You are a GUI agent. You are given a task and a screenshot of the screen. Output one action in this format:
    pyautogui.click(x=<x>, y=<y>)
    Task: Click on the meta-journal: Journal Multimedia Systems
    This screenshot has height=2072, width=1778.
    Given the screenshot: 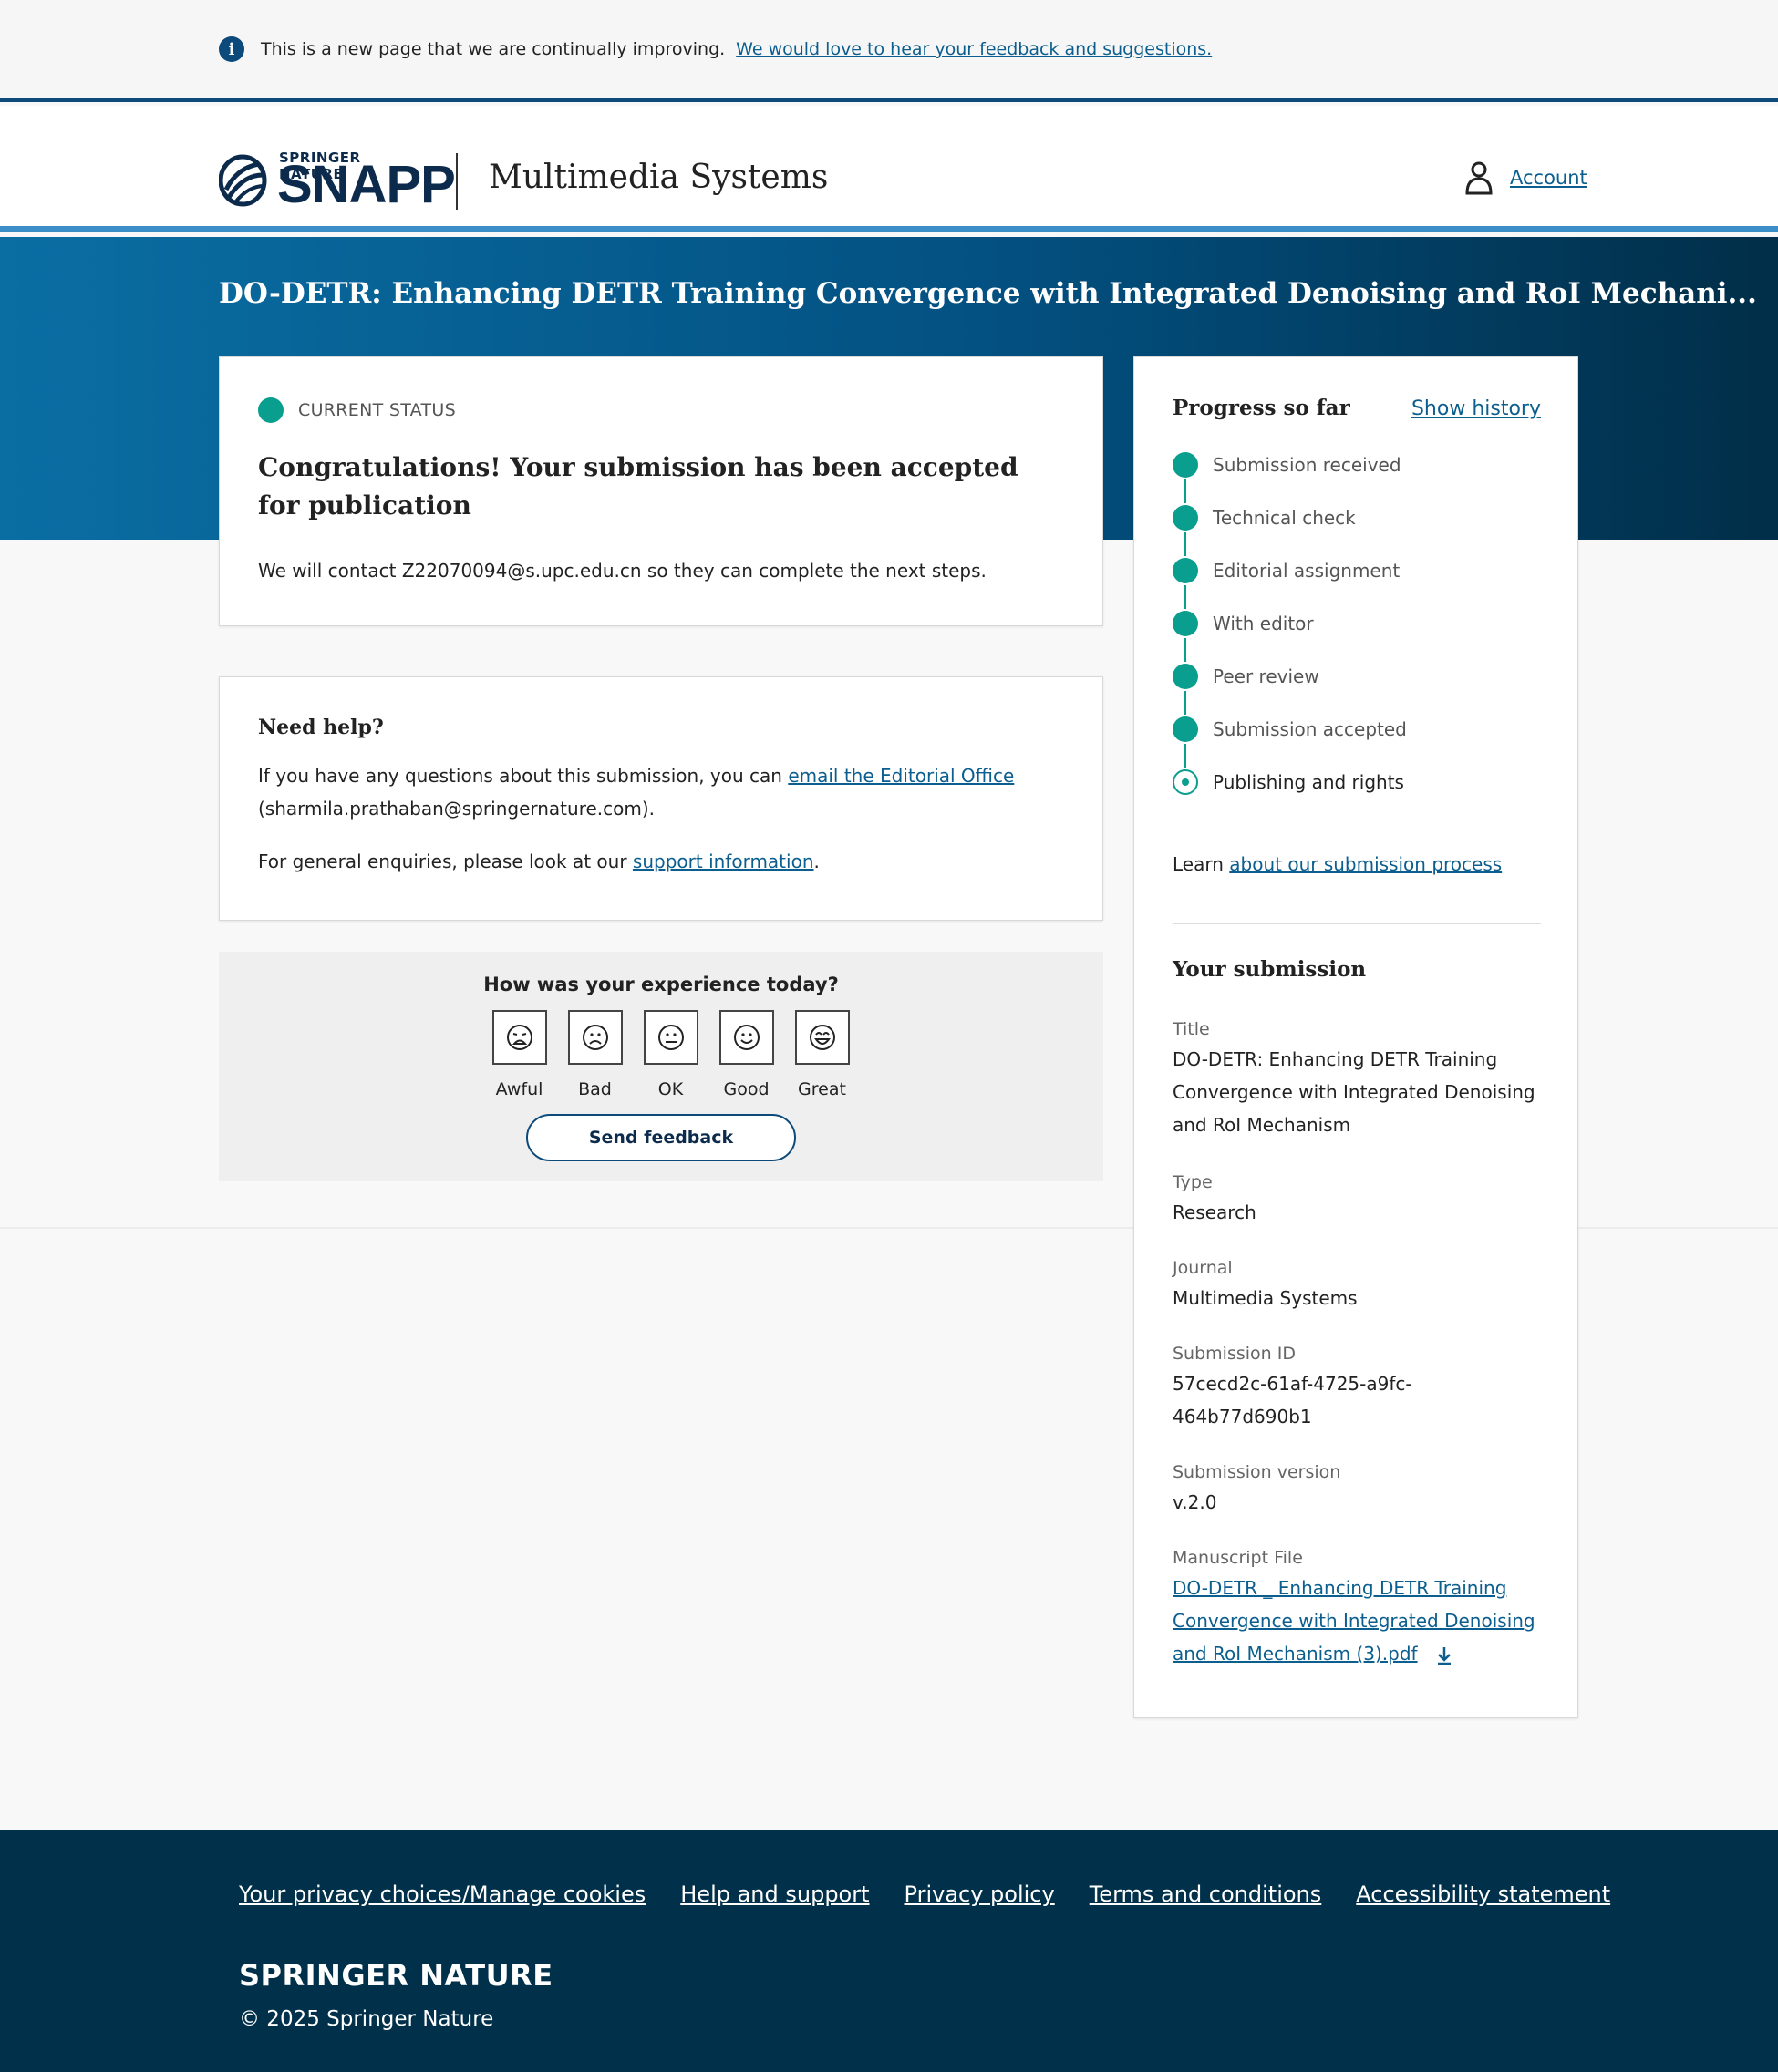 What is the action you would take?
    pyautogui.click(x=1357, y=1286)
    